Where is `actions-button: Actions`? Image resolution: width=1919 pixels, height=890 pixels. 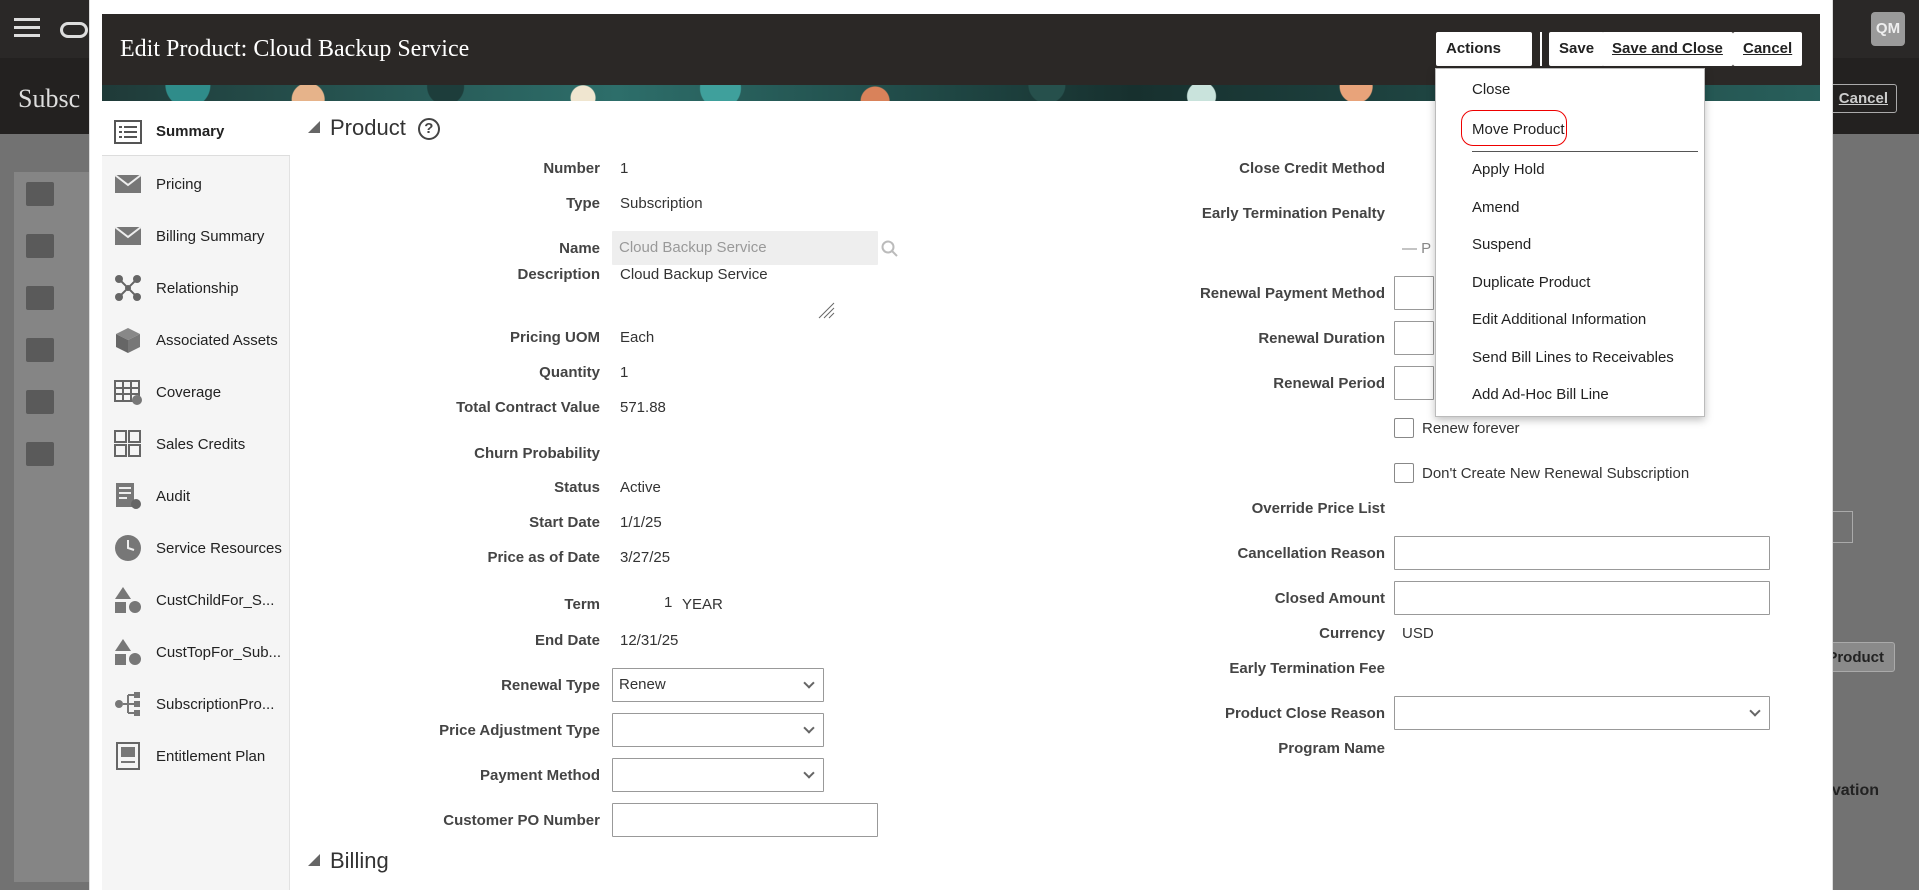
actions-button: Actions is located at coordinates (1484, 57).